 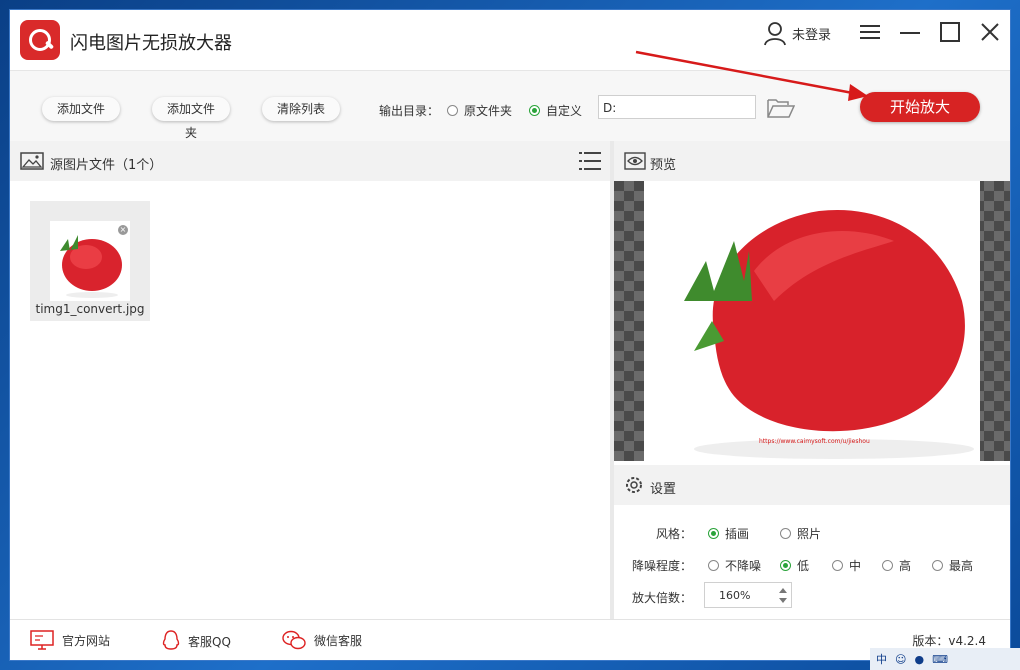 I want to click on stepper-down-icon, so click(x=783, y=600).